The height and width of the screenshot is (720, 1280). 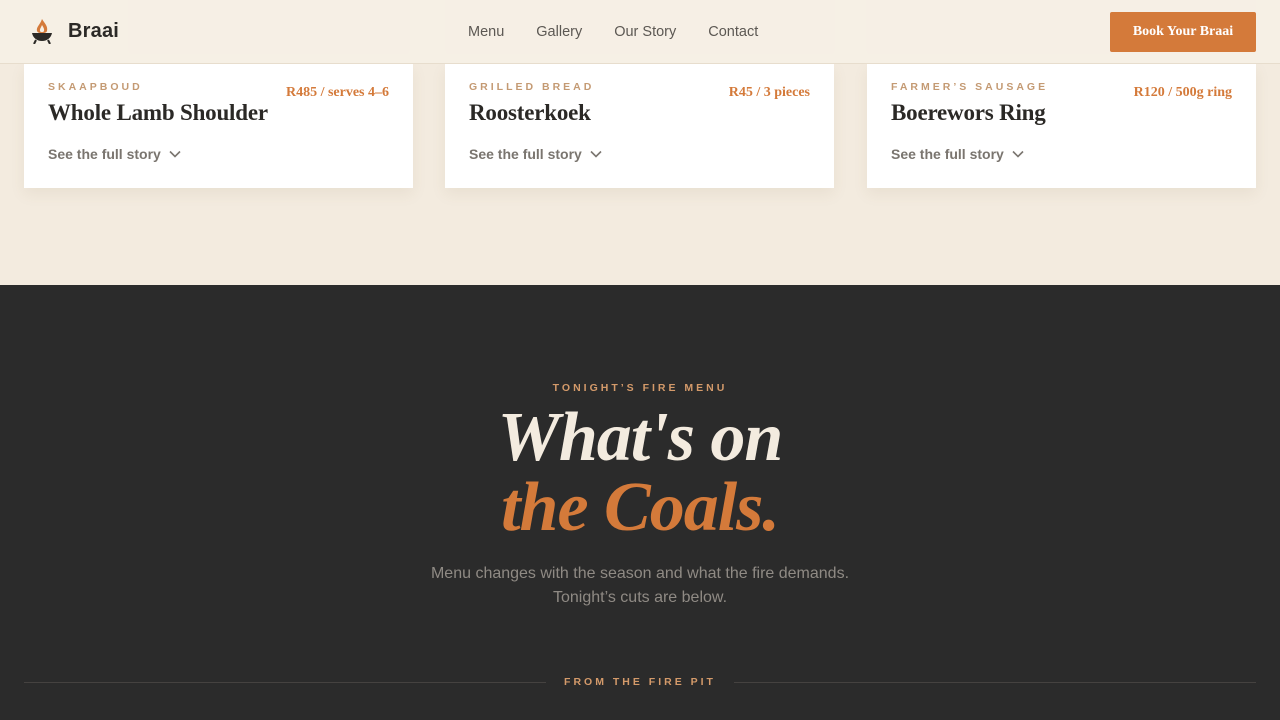 I want to click on nav-link-menu: Menu, so click(x=486, y=32).